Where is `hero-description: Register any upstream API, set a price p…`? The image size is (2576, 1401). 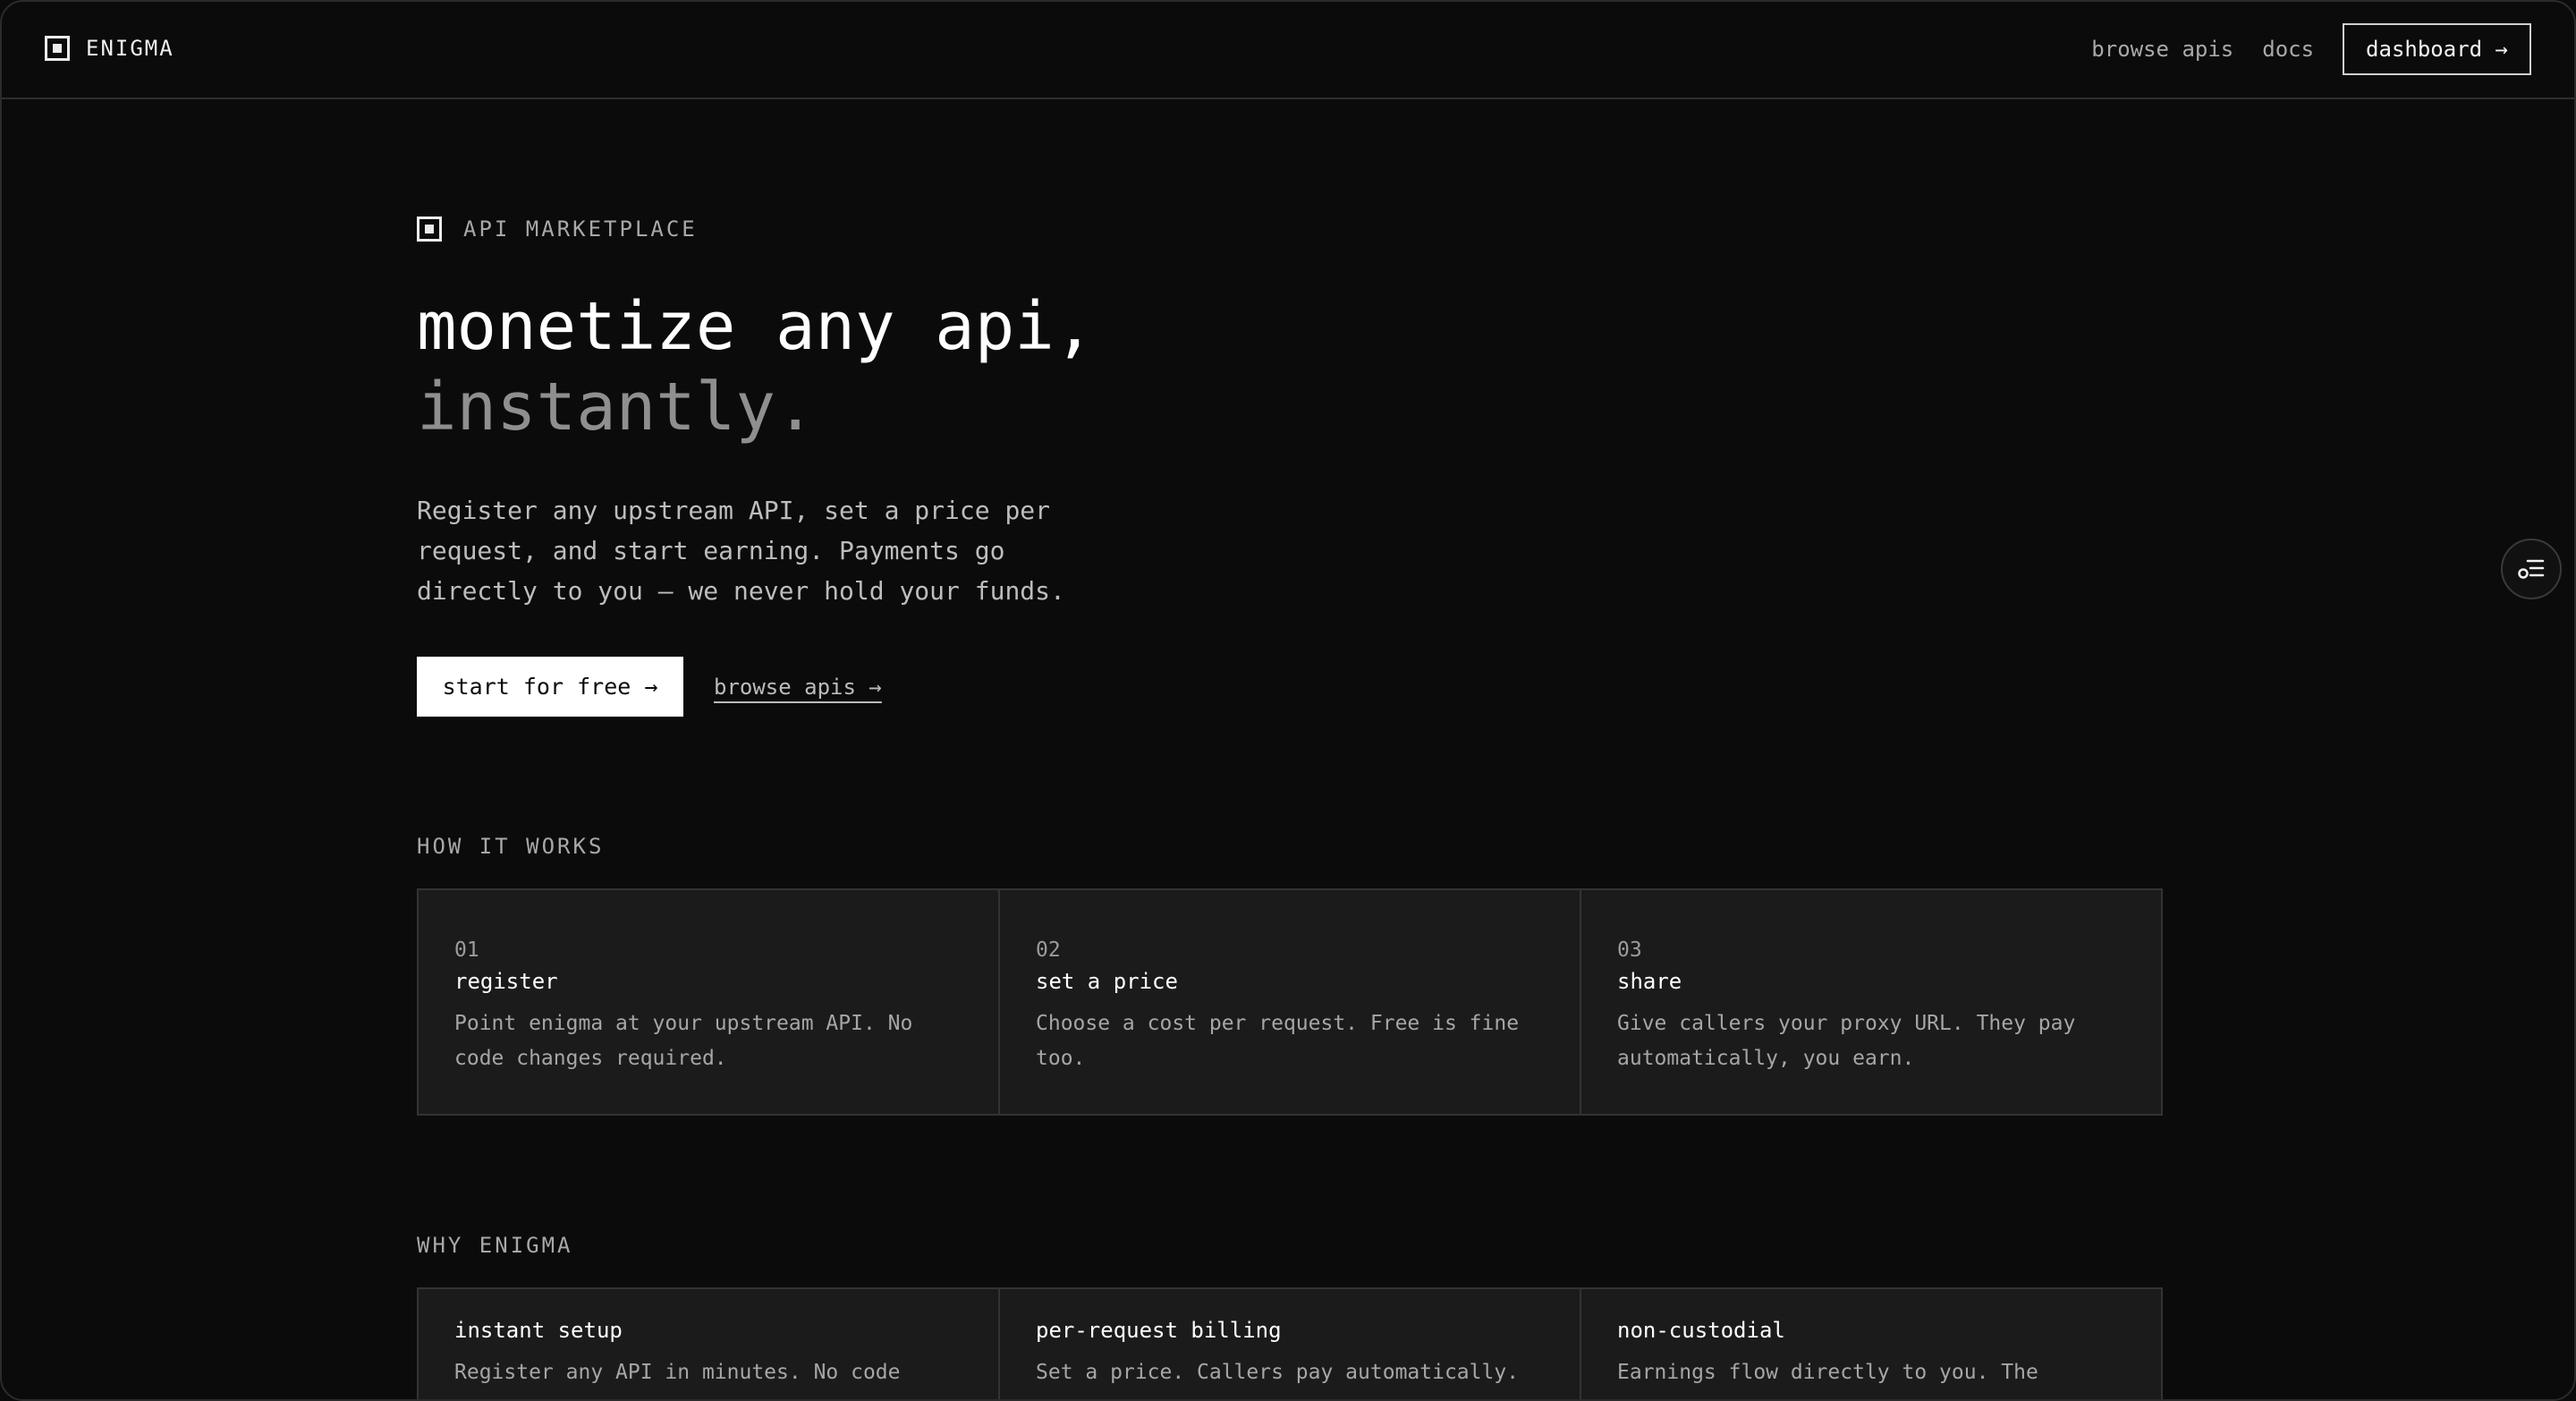
hero-description: Register any upstream API, set a price p… is located at coordinates (741, 551).